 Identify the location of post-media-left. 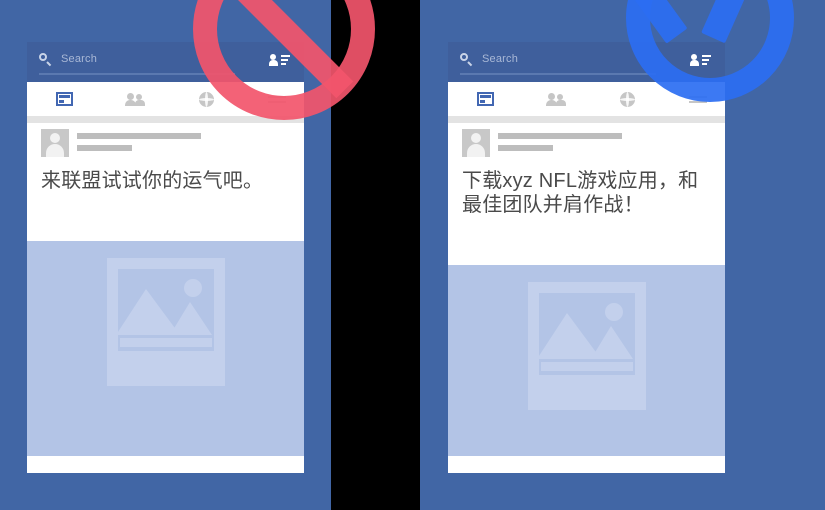
(165, 348).